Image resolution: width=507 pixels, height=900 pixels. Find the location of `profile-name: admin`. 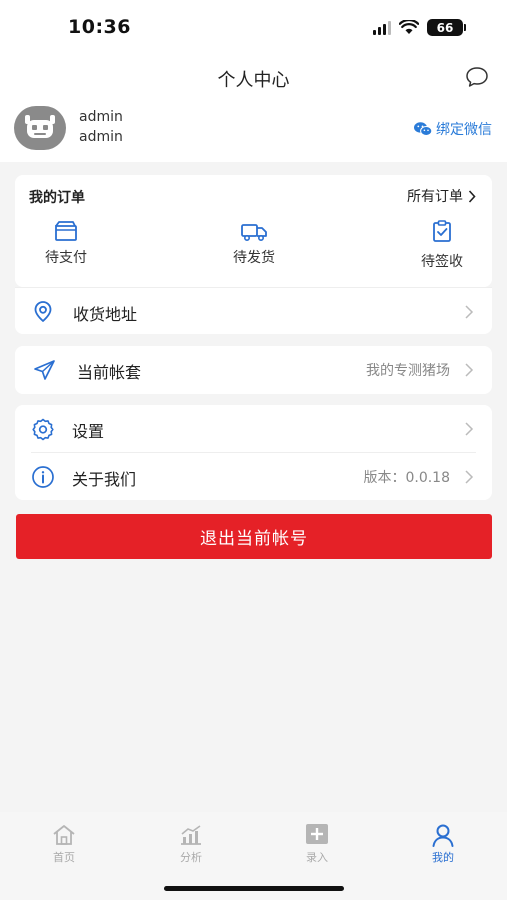

profile-name: admin is located at coordinates (101, 117).